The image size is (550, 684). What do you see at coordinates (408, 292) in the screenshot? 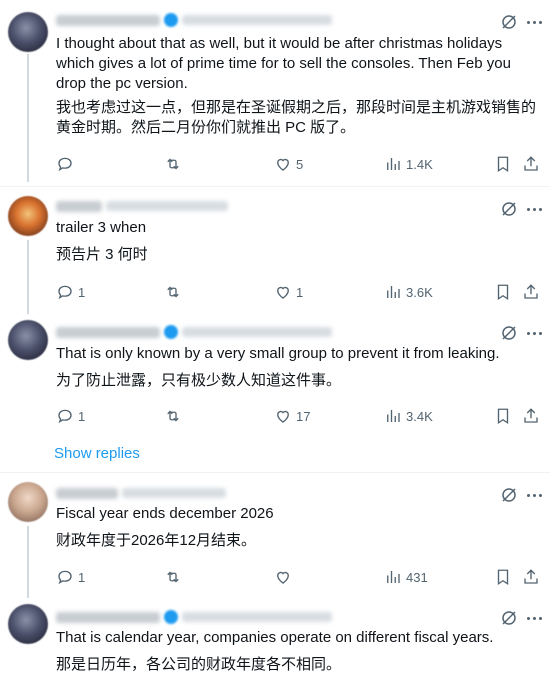
I see `views-button: 3.6K` at bounding box center [408, 292].